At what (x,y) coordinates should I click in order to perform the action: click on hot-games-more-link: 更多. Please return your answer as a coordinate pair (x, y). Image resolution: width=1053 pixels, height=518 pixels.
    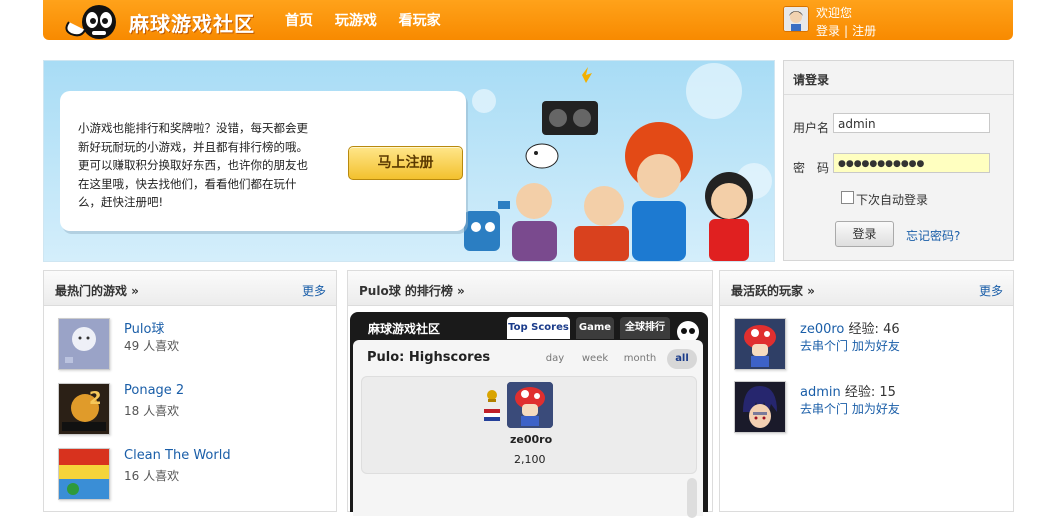
    Looking at the image, I should click on (314, 290).